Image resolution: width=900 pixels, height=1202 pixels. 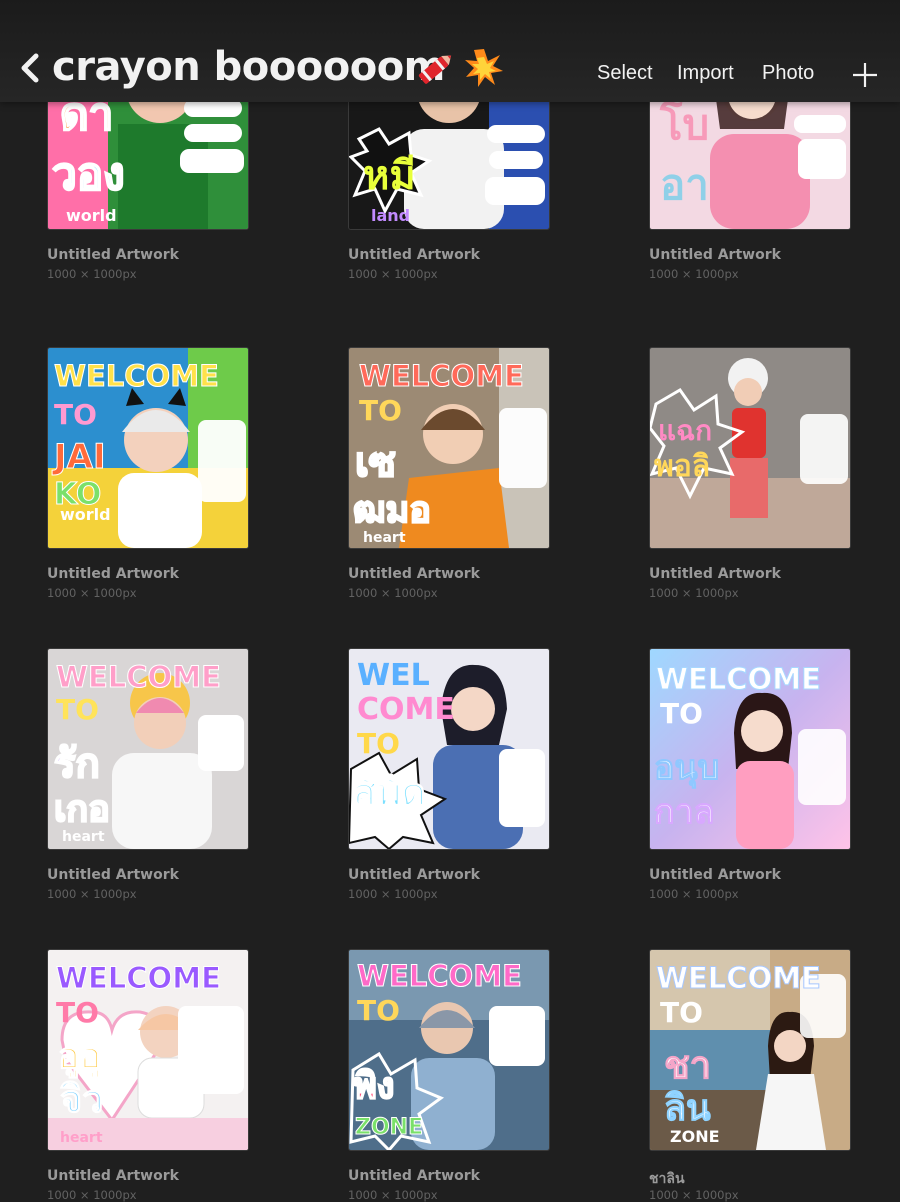 I want to click on gallery-header: crayon boooooom Select Import Photo, so click(x=450, y=51).